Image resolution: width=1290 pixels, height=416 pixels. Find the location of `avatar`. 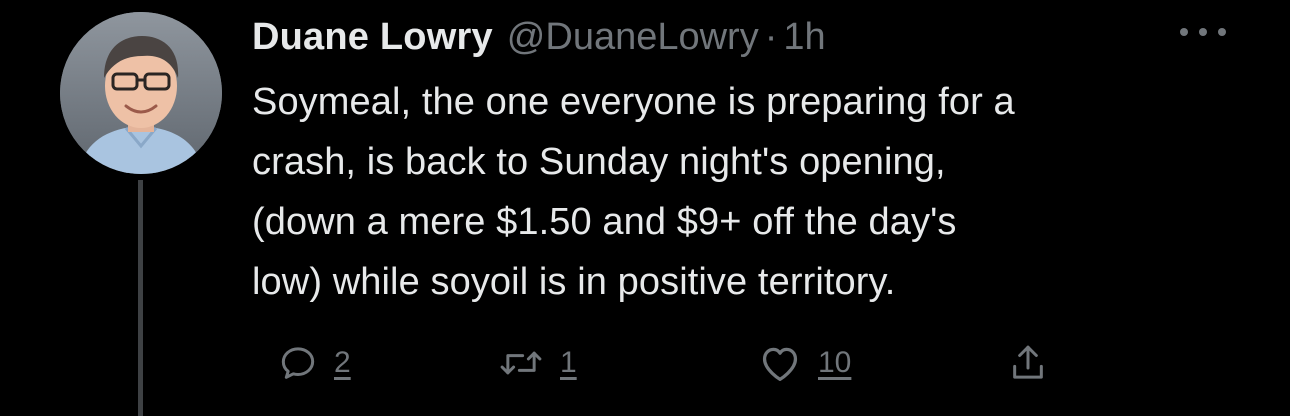

avatar is located at coordinates (141, 93).